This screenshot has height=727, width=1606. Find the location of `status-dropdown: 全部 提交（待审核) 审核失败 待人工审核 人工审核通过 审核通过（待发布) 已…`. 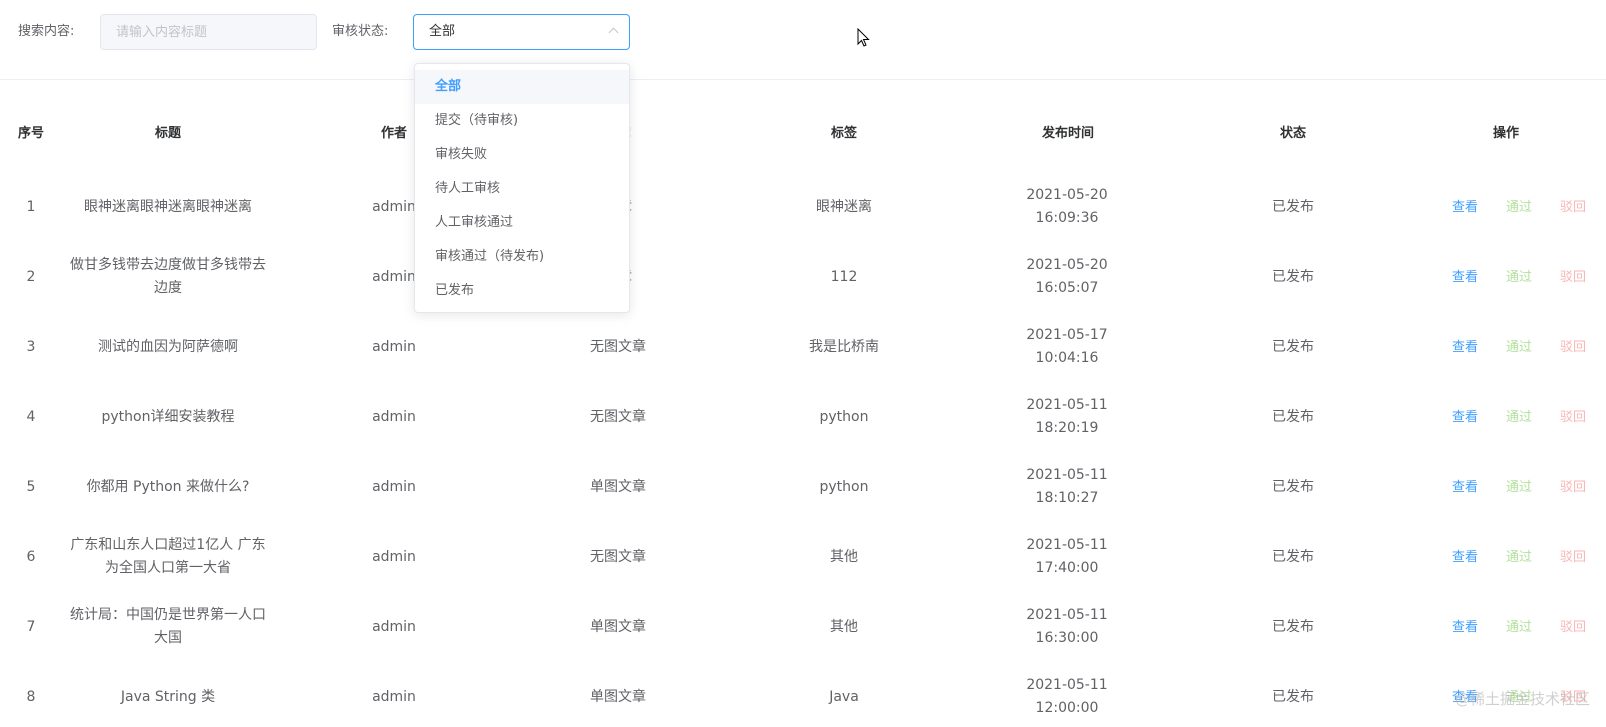

status-dropdown: 全部 提交（待审核) 审核失败 待人工审核 人工审核通过 审核通过（待发布) 已… is located at coordinates (522, 188).